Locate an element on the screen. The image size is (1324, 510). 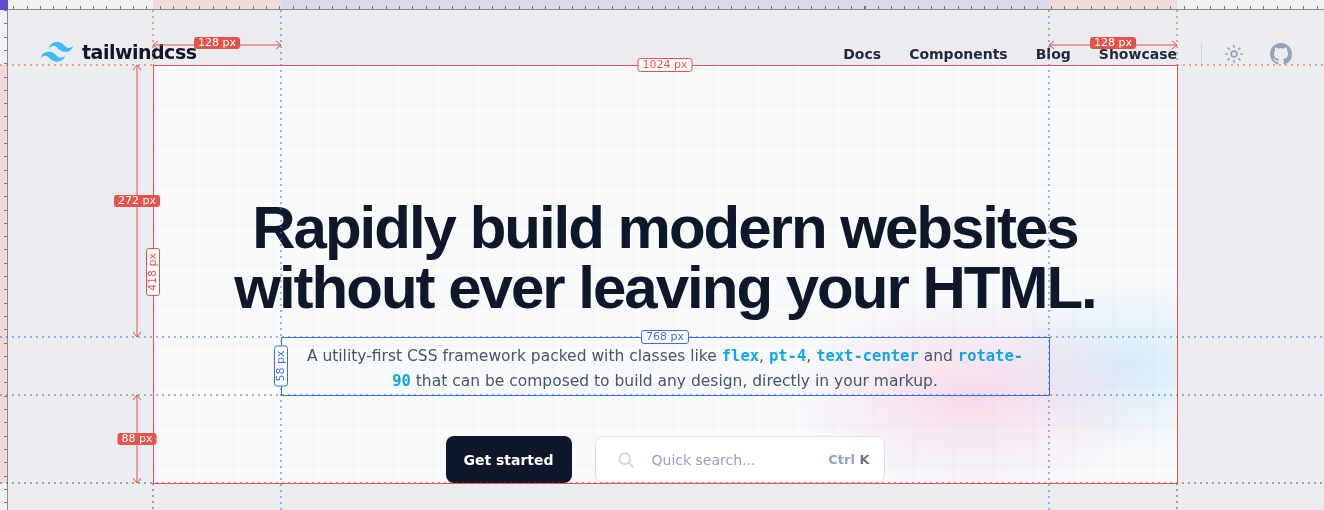
measurement-label: 1024 px is located at coordinates (665, 65).